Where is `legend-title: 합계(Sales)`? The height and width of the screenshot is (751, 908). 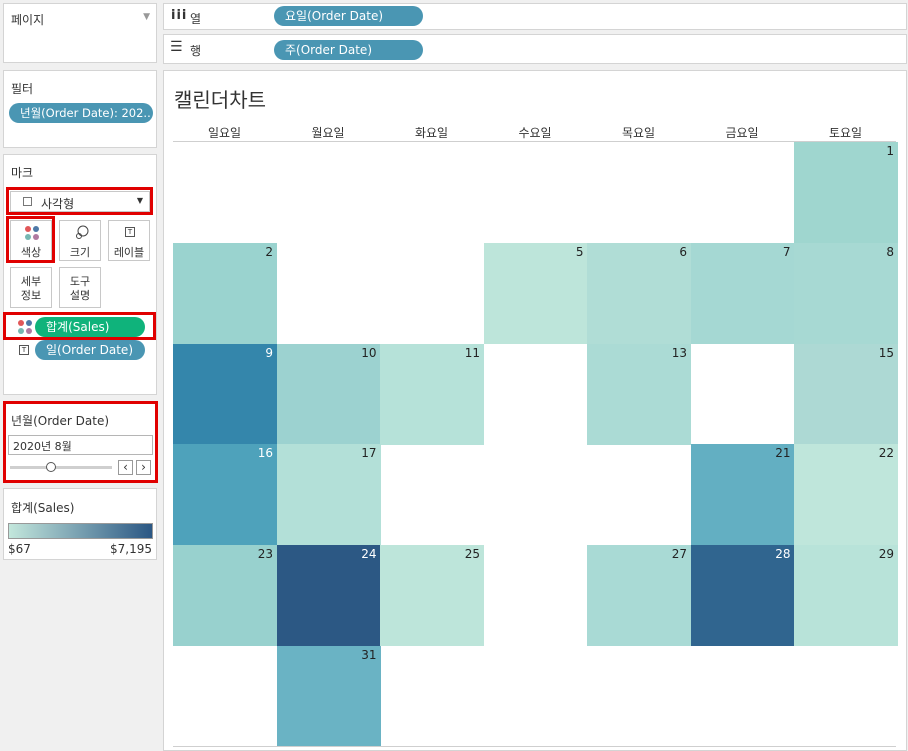 legend-title: 합계(Sales) is located at coordinates (43, 508).